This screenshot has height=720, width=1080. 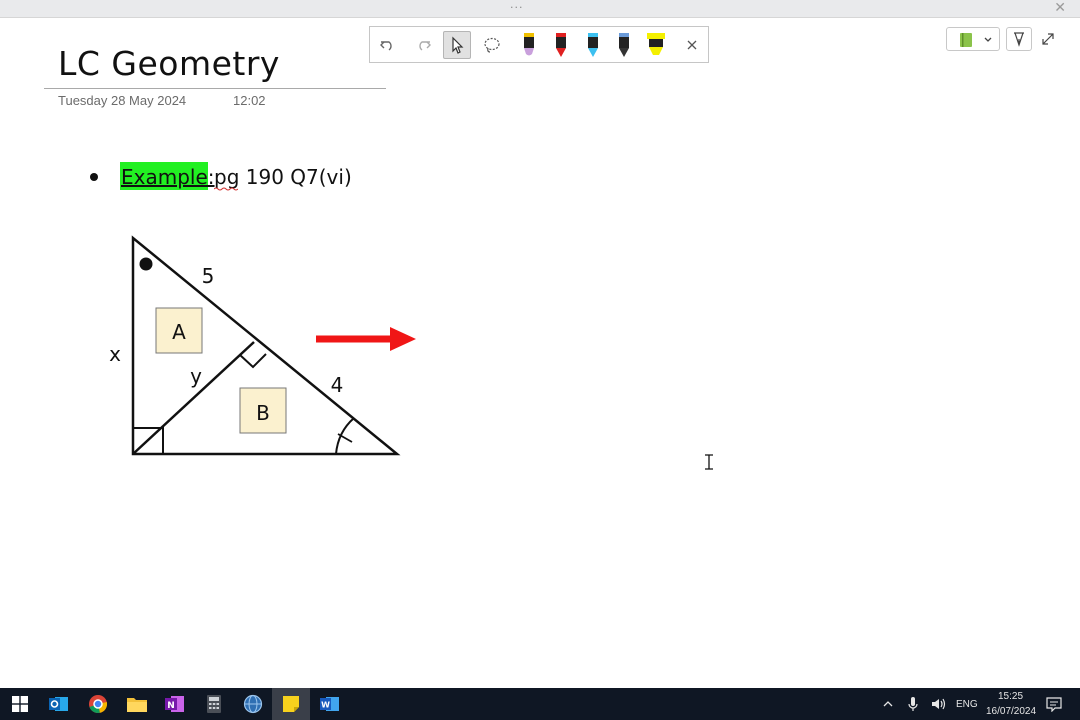 I want to click on select-icon, so click(x=458, y=45).